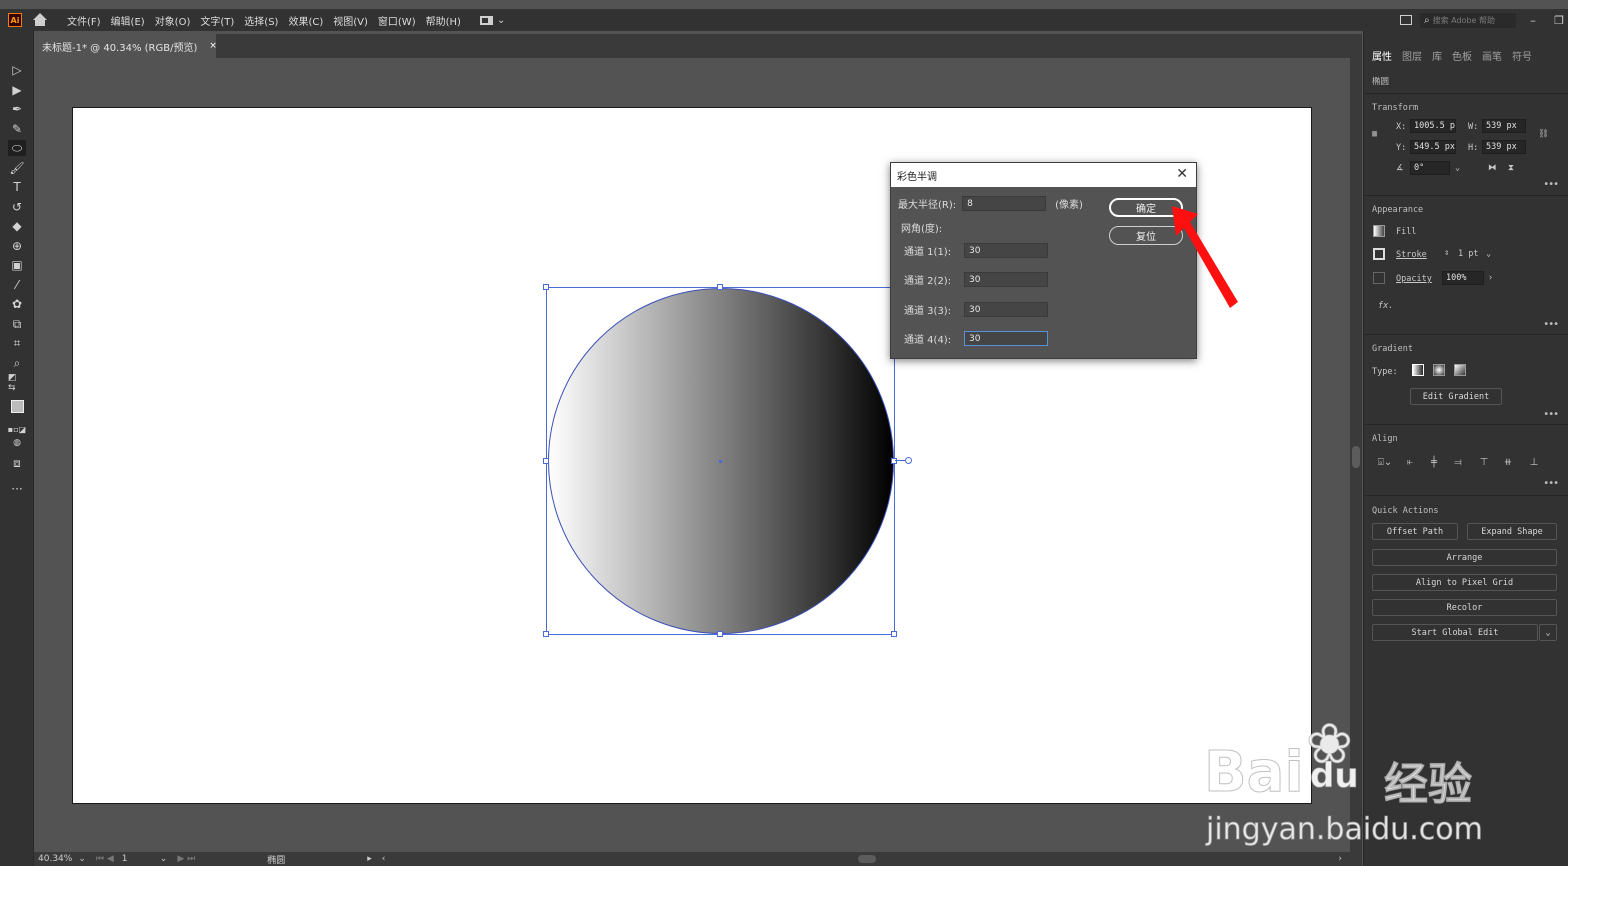 The width and height of the screenshot is (1600, 900). Describe the element at coordinates (17, 406) in the screenshot. I see `fill-stroke-swatch-icon` at that location.